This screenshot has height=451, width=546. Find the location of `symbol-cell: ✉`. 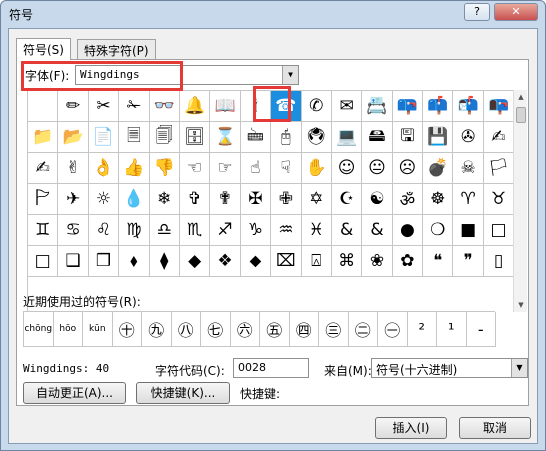

symbol-cell: ✉ is located at coordinates (347, 106).